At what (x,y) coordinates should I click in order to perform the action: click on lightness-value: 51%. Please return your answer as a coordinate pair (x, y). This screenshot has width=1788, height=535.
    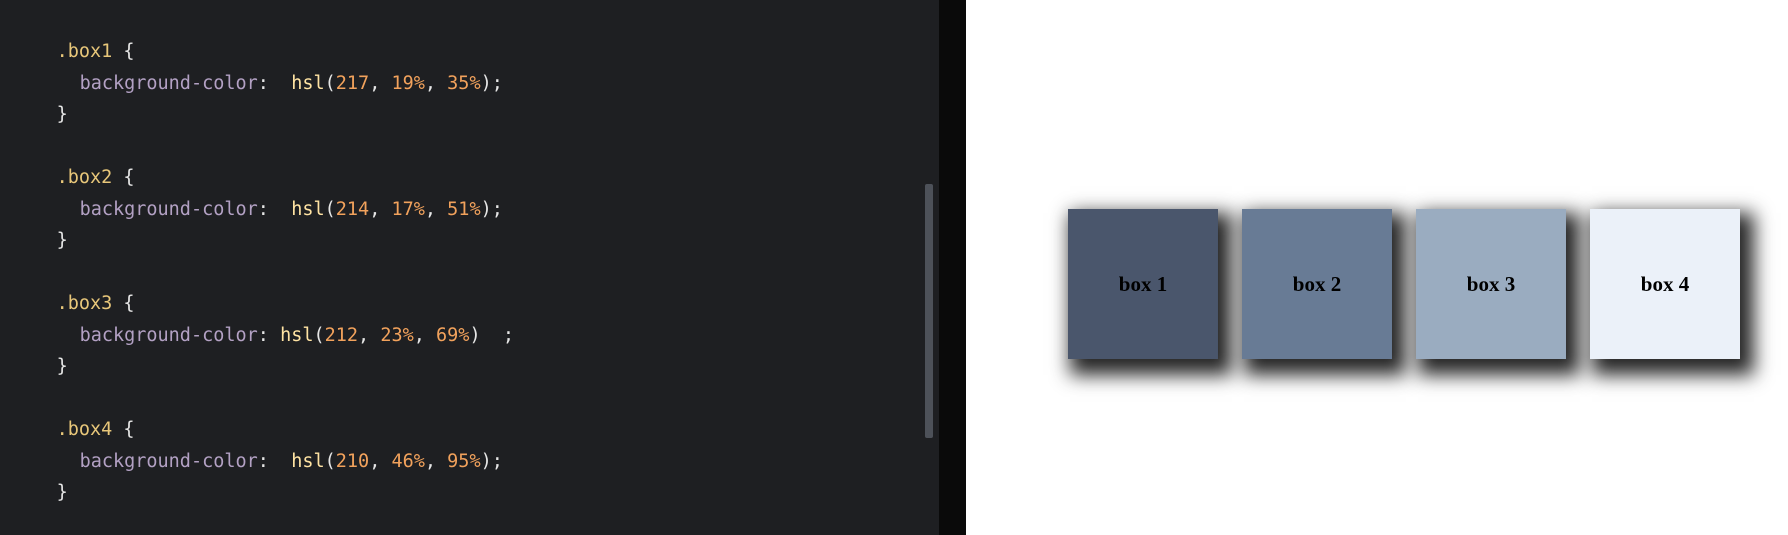
    Looking at the image, I should click on (464, 209).